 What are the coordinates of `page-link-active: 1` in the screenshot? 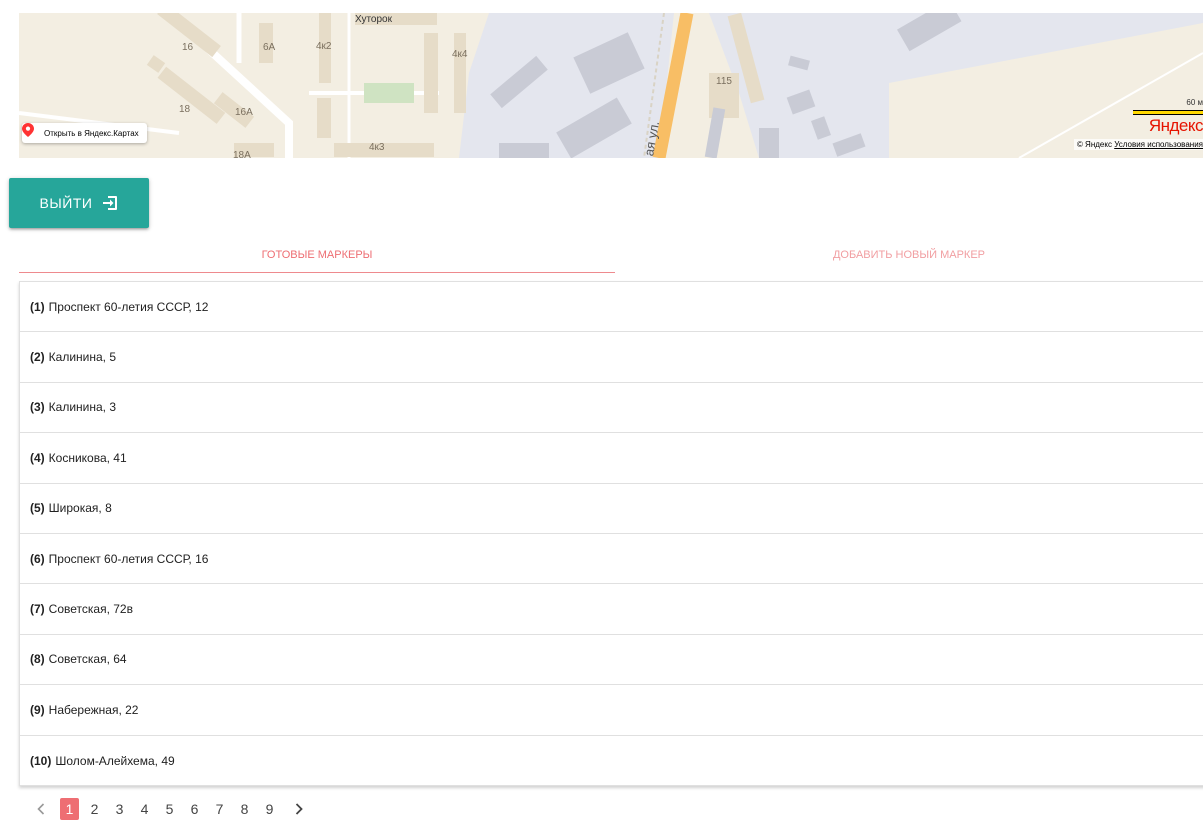 It's located at (69, 809).